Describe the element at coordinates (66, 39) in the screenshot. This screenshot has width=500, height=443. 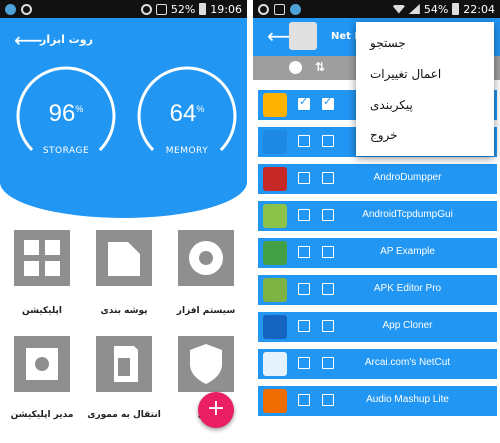
I see `page-title: روت ابزار` at that location.